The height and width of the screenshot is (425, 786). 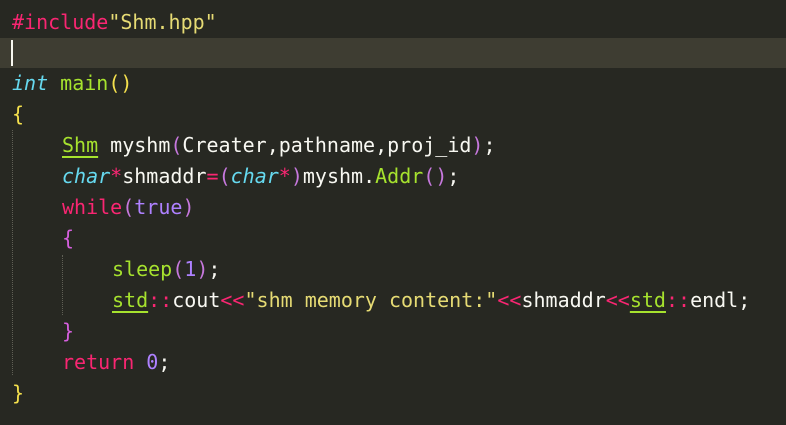 I want to click on code-line-3: int main(), so click(x=72, y=83).